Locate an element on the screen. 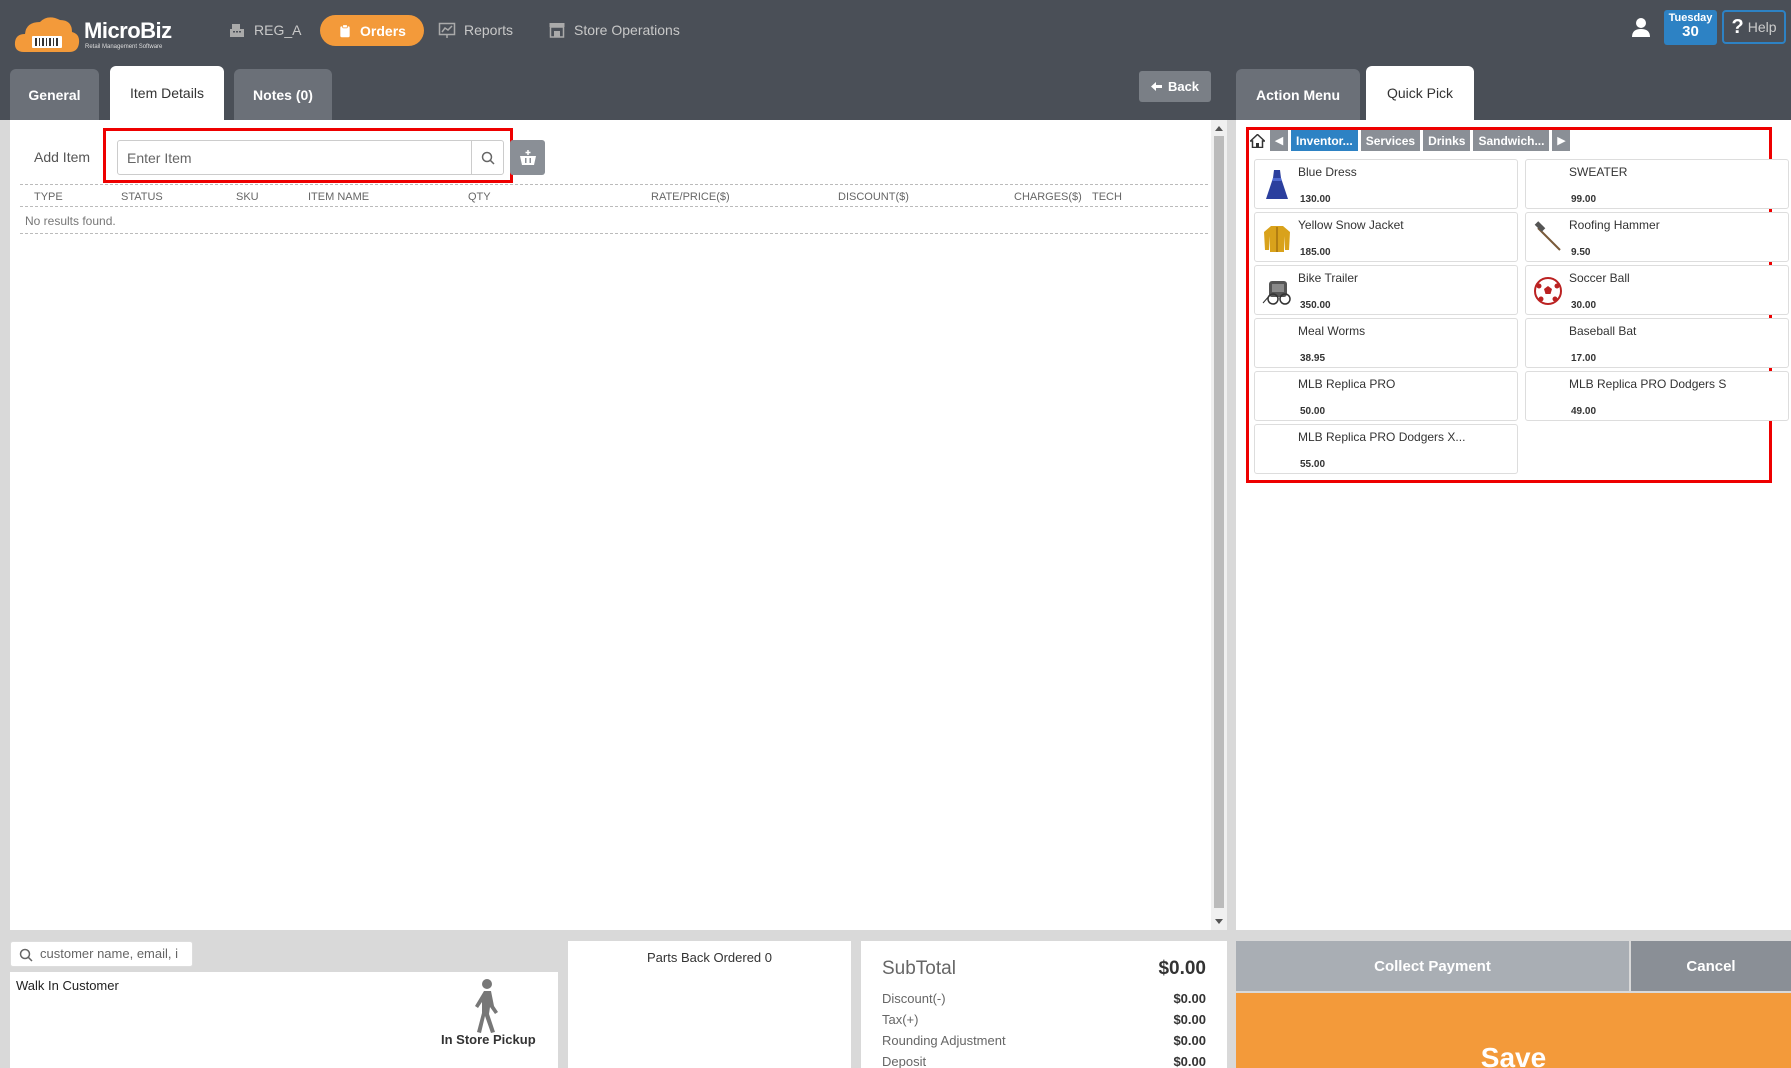  tab-item-details-label: Item Details is located at coordinates (167, 93).